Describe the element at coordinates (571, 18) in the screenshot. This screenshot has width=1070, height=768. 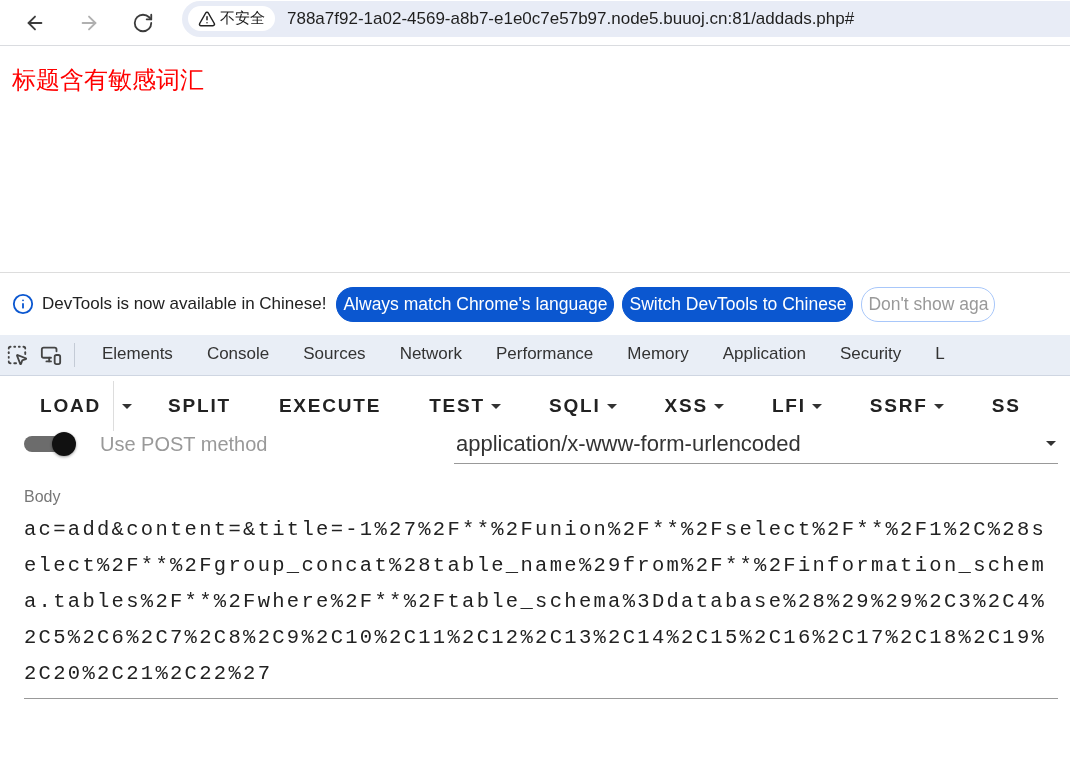
I see `url-text: 788a7f92-1a02-4569-a8b7-e1e0c7e57b97.node5.buuoj.cn:81/addads.php#` at that location.